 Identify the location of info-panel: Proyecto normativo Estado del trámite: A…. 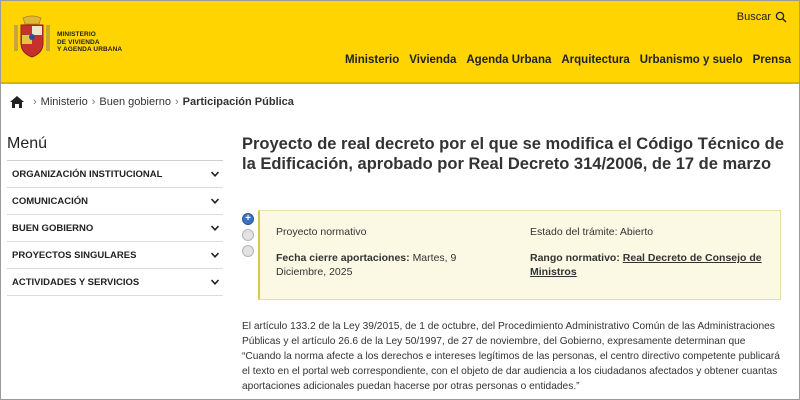
(519, 255).